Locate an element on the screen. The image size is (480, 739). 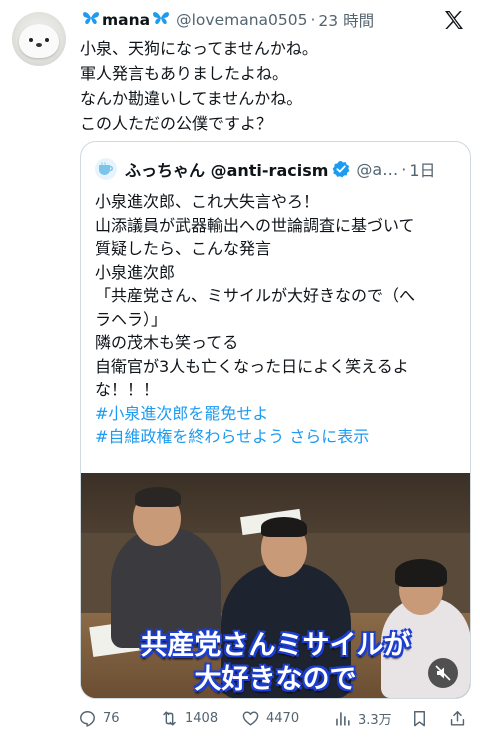
verified-badge-icon is located at coordinates (341, 169).